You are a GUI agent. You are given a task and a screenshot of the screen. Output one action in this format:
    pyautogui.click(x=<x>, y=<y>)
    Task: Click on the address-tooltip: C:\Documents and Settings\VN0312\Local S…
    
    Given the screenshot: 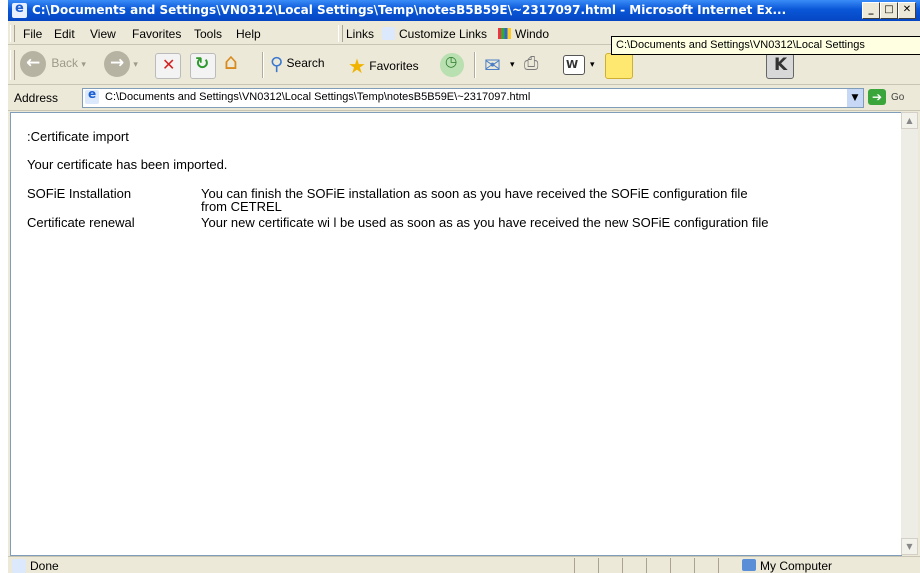 What is the action you would take?
    pyautogui.click(x=765, y=45)
    